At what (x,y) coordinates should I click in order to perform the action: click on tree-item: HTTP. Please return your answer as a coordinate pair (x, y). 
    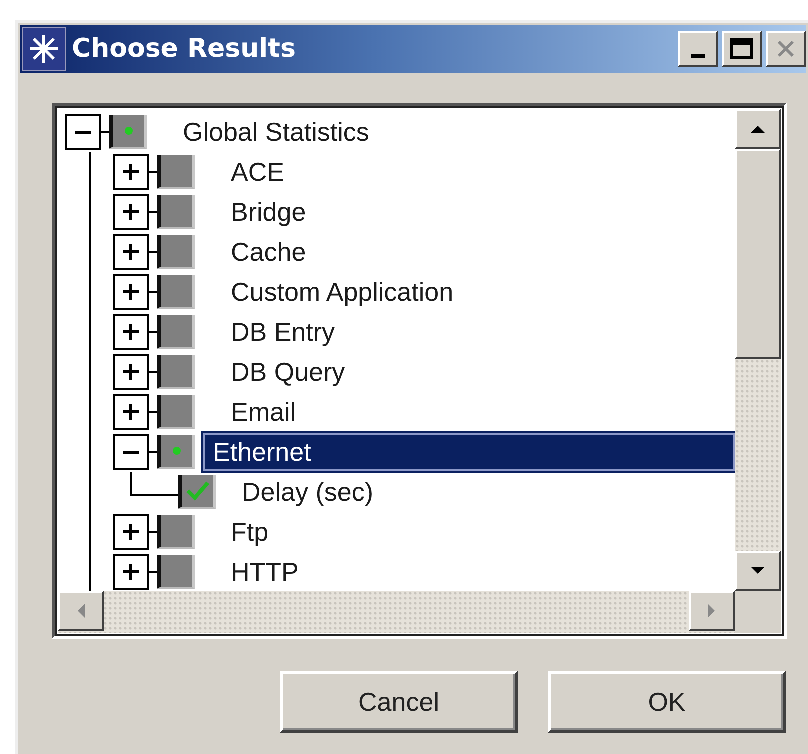
    Looking at the image, I should click on (265, 572).